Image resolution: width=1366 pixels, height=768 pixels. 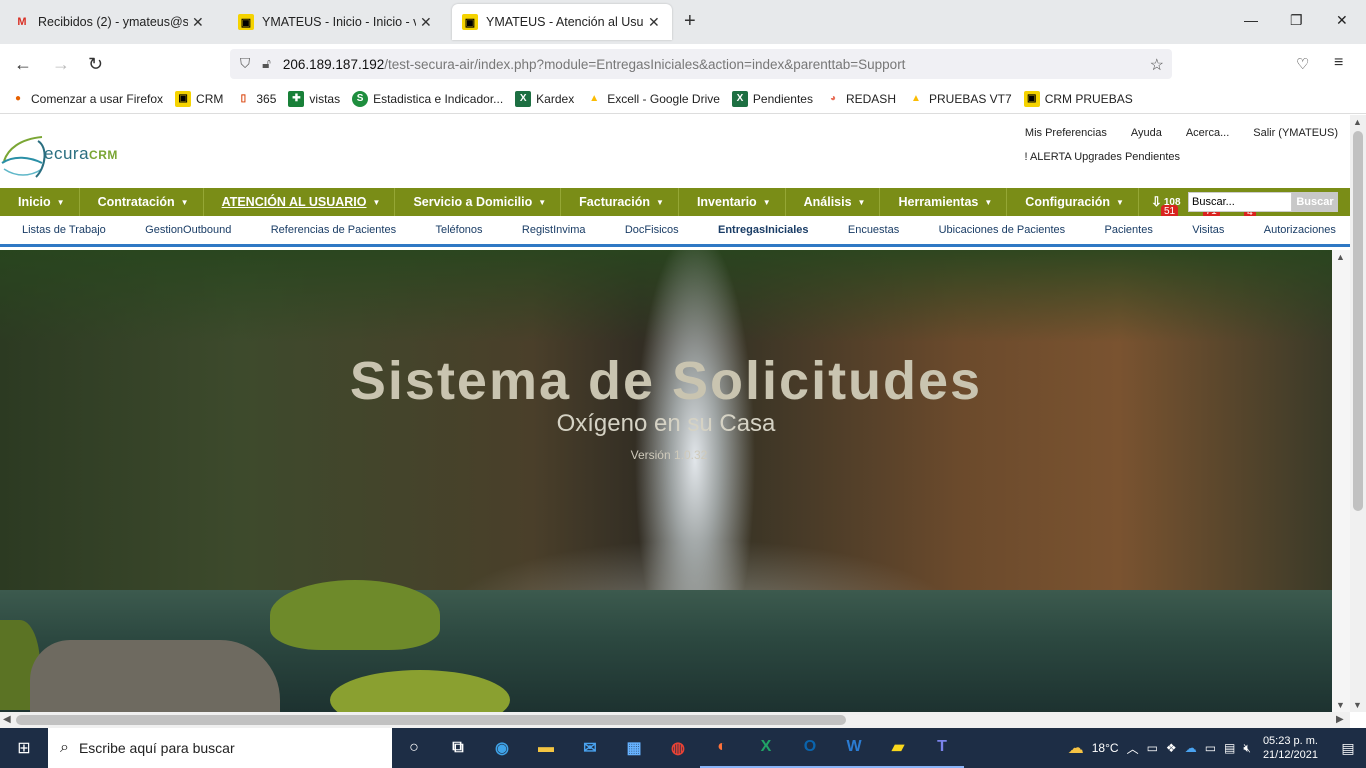 What do you see at coordinates (1348, 748) in the screenshot?
I see `notifications-icon: ▤` at bounding box center [1348, 748].